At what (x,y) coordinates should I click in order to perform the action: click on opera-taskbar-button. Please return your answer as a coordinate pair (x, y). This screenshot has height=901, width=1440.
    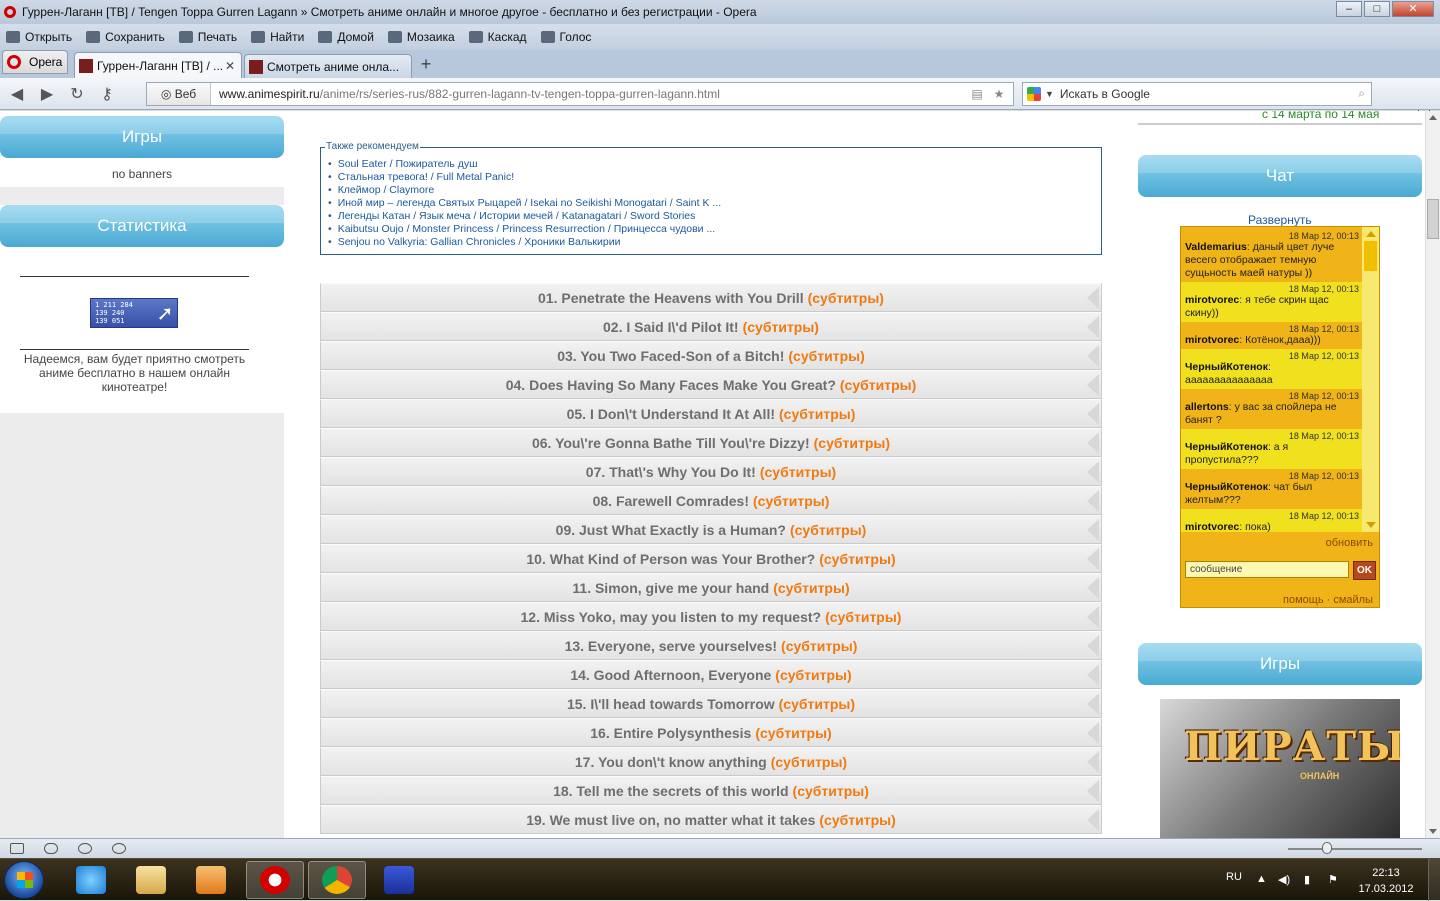
    Looking at the image, I should click on (275, 880).